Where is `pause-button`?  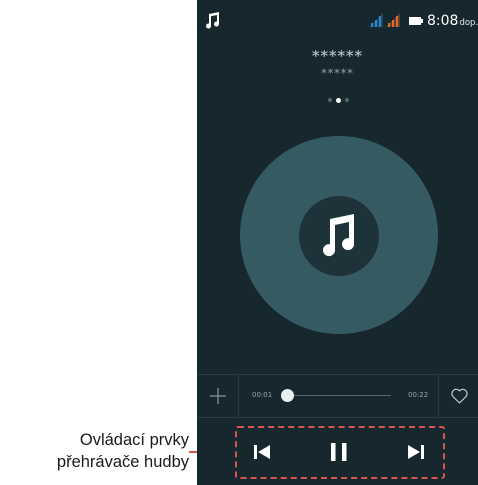 pause-button is located at coordinates (339, 452).